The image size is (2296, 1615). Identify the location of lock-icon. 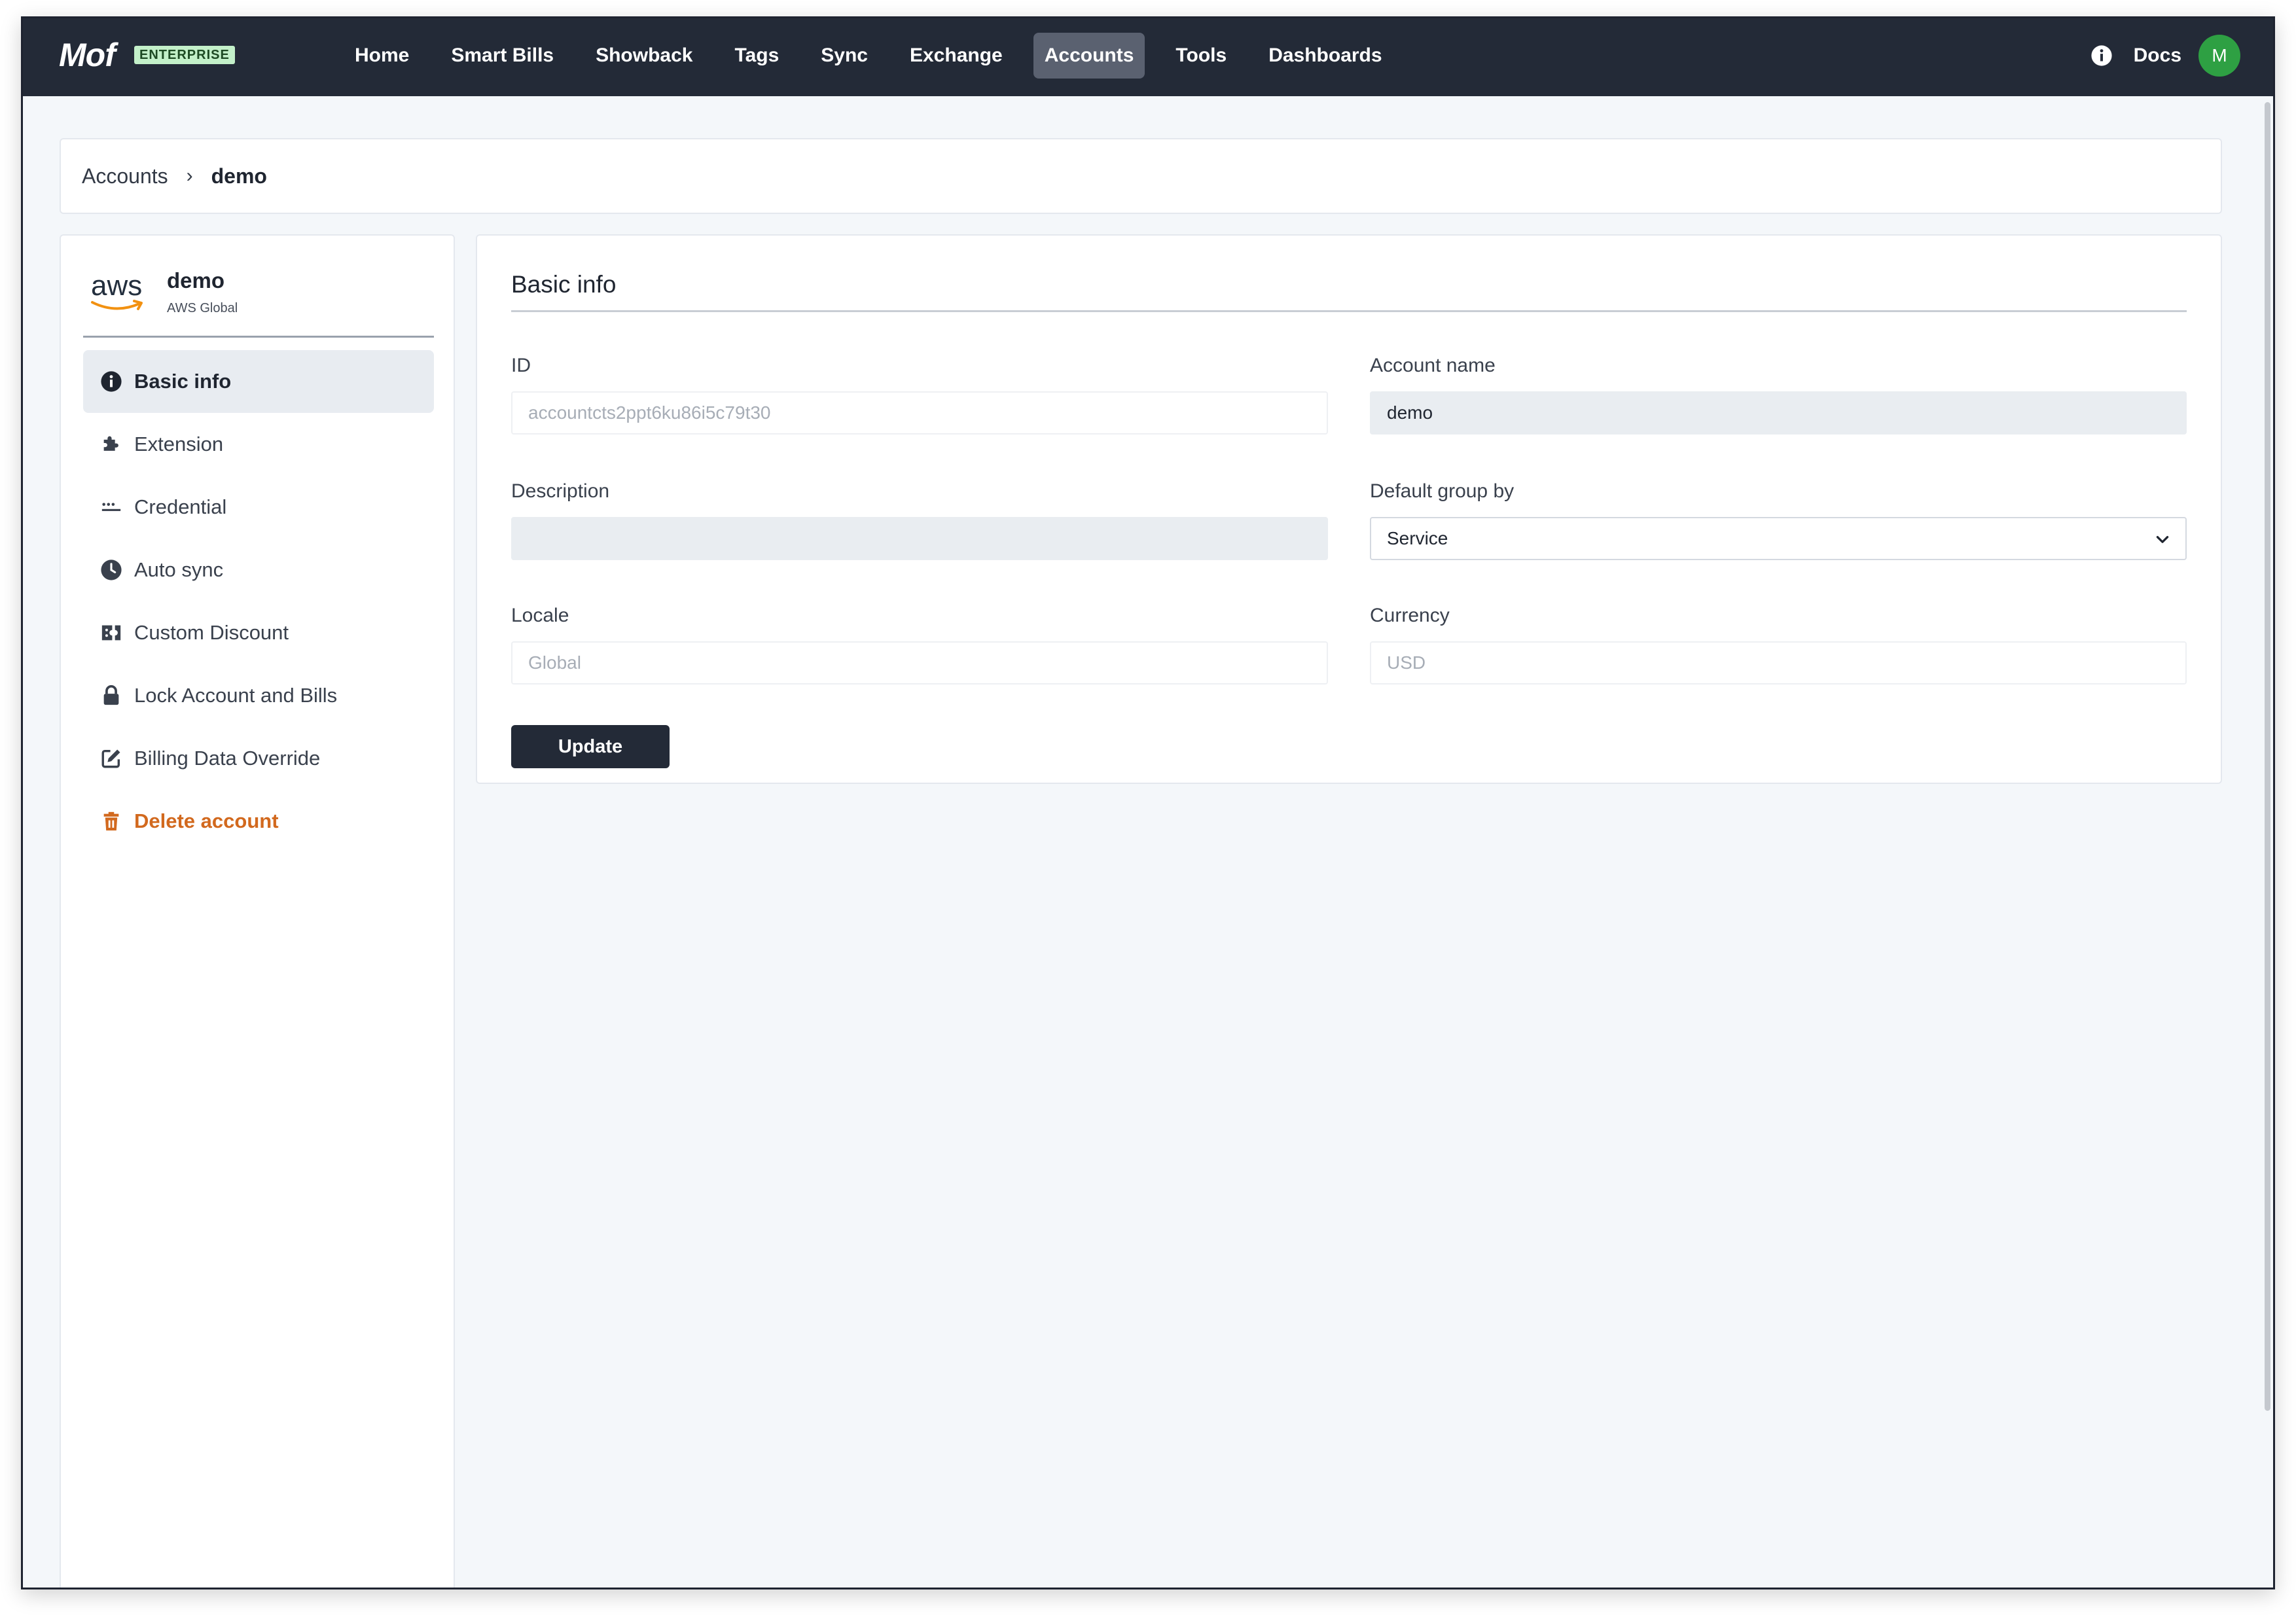
(111, 695).